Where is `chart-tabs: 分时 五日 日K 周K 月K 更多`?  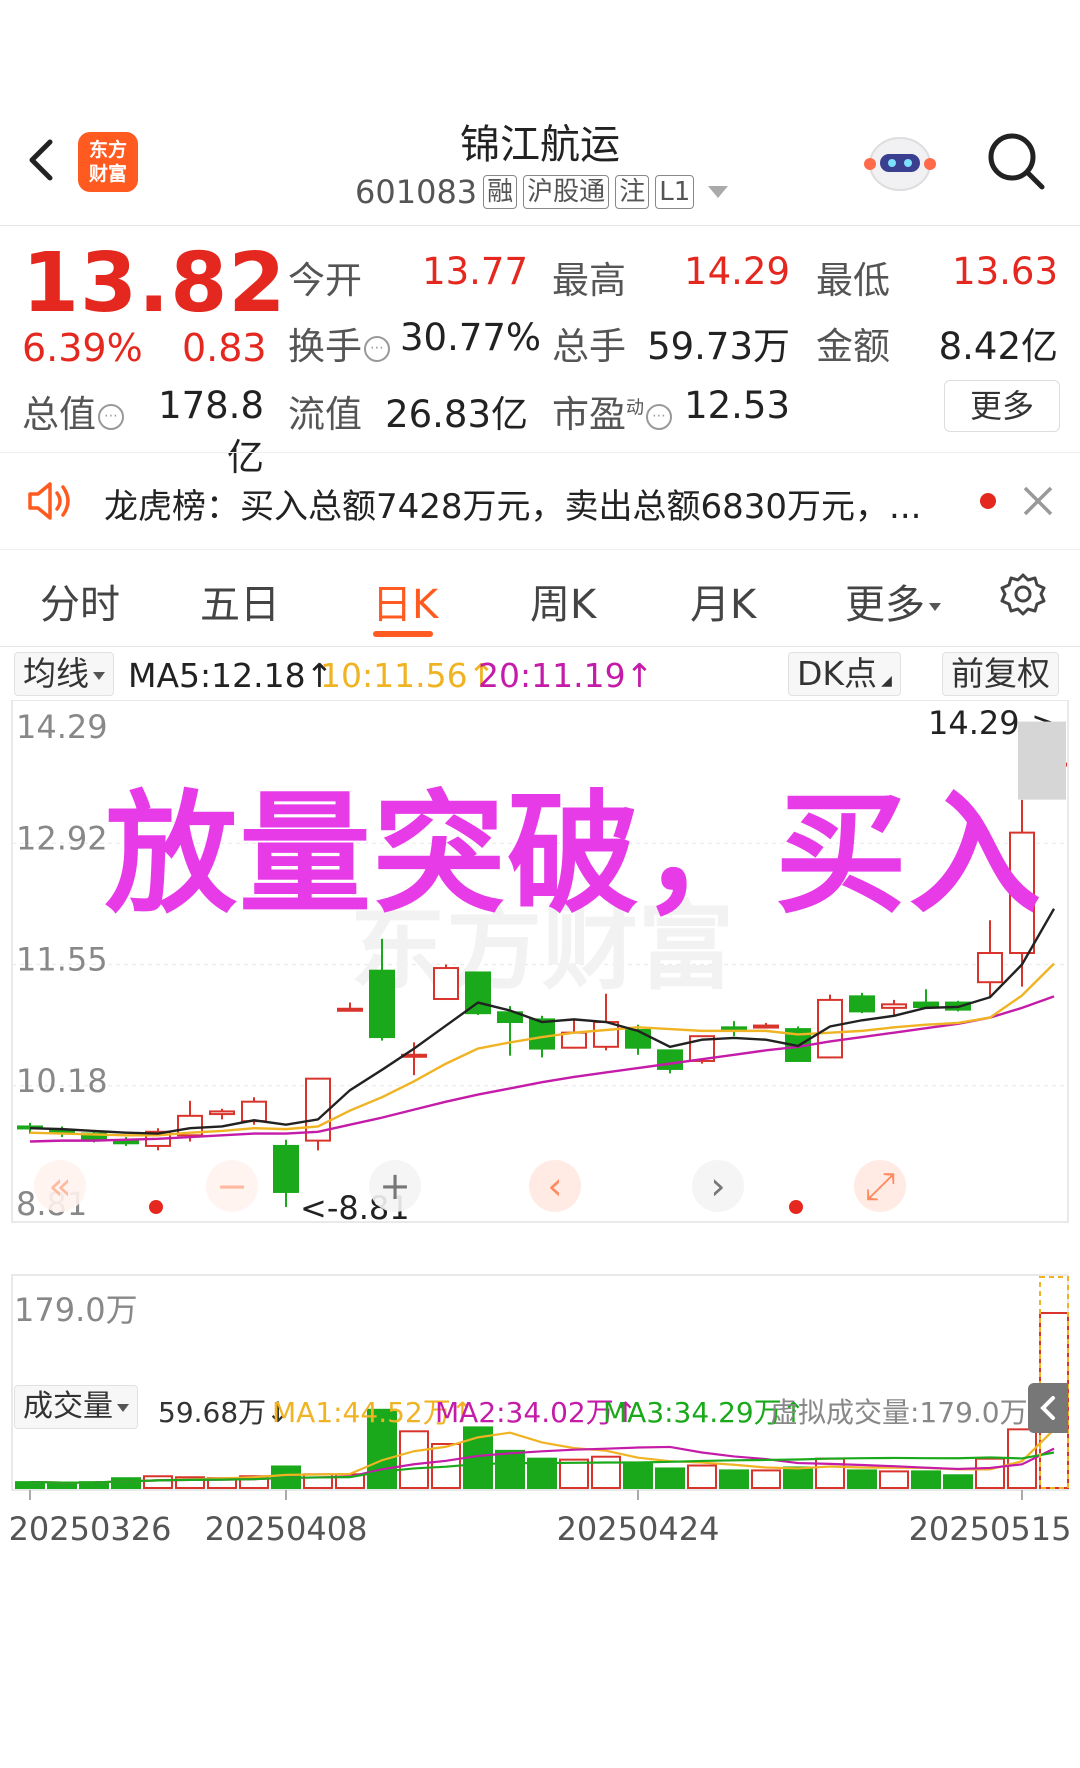 chart-tabs: 分时 五日 日K 周K 月K 更多 is located at coordinates (540, 597).